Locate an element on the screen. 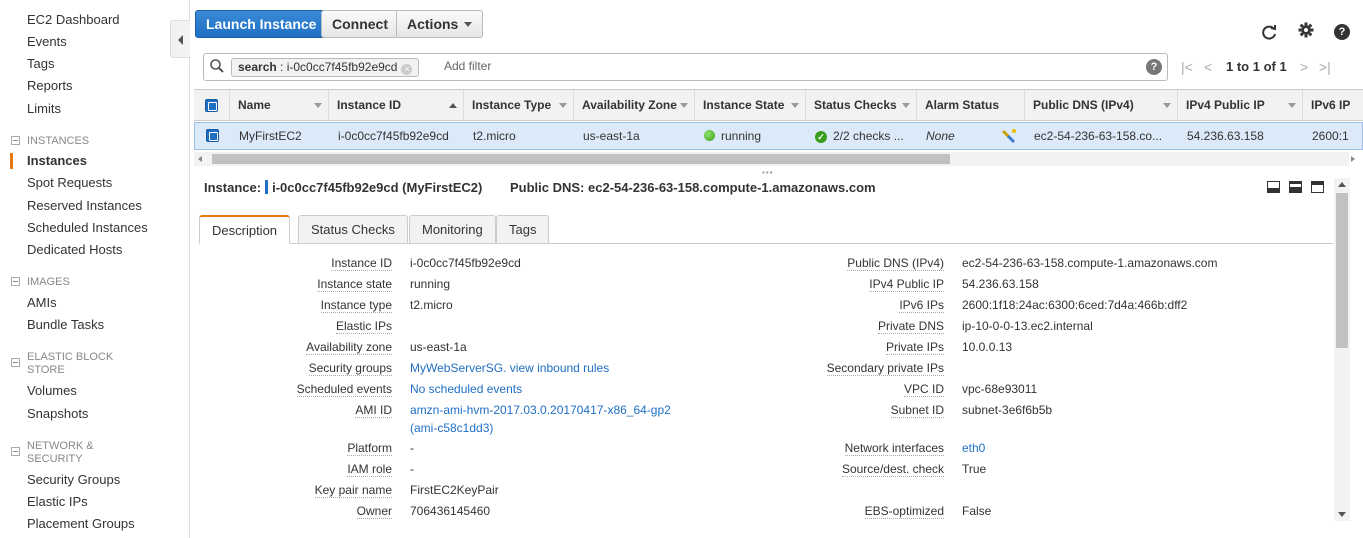 Image resolution: width=1363 pixels, height=538 pixels. sidebar-section-elastic-block-store: ELASTIC BLOCK STORE is located at coordinates (62, 364).